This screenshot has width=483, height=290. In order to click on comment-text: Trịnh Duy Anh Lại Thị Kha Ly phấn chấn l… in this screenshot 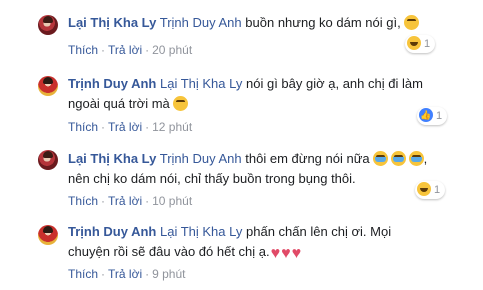, I will do `click(229, 242)`.